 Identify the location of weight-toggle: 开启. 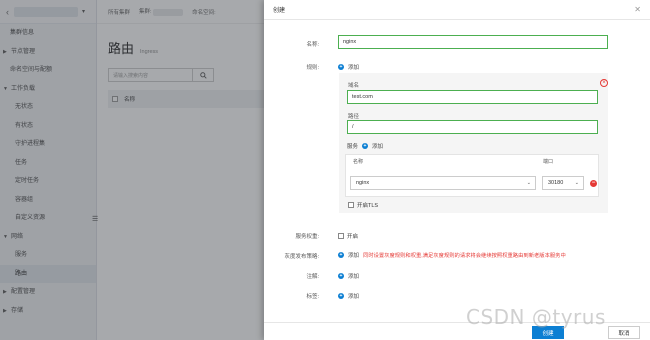
(348, 236).